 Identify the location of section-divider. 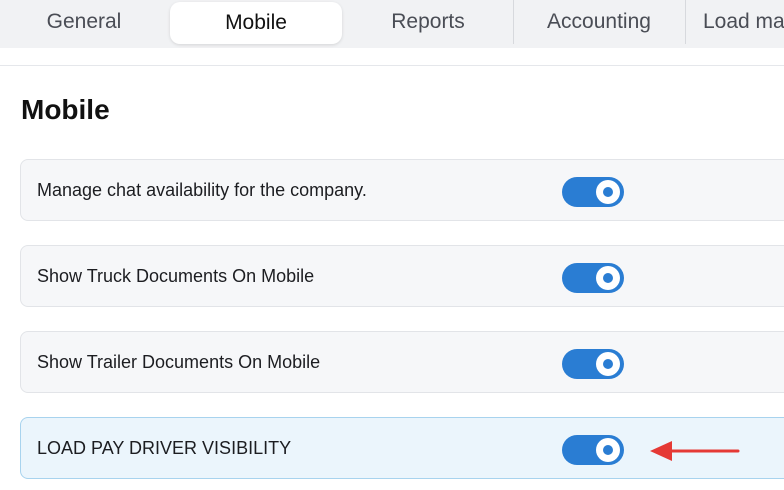
(392, 65).